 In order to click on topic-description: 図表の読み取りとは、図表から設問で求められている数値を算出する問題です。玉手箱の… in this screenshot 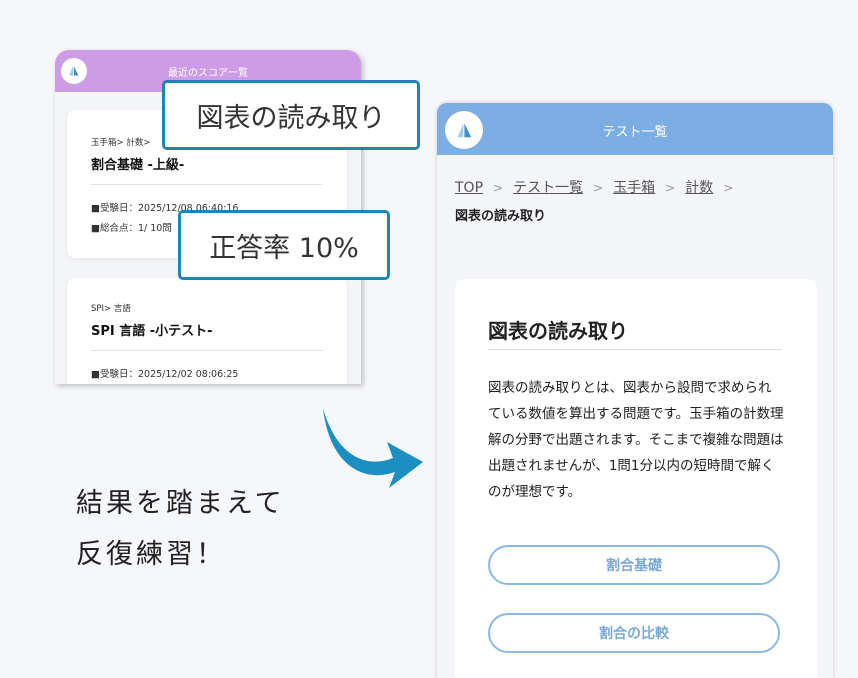, I will do `click(636, 440)`.